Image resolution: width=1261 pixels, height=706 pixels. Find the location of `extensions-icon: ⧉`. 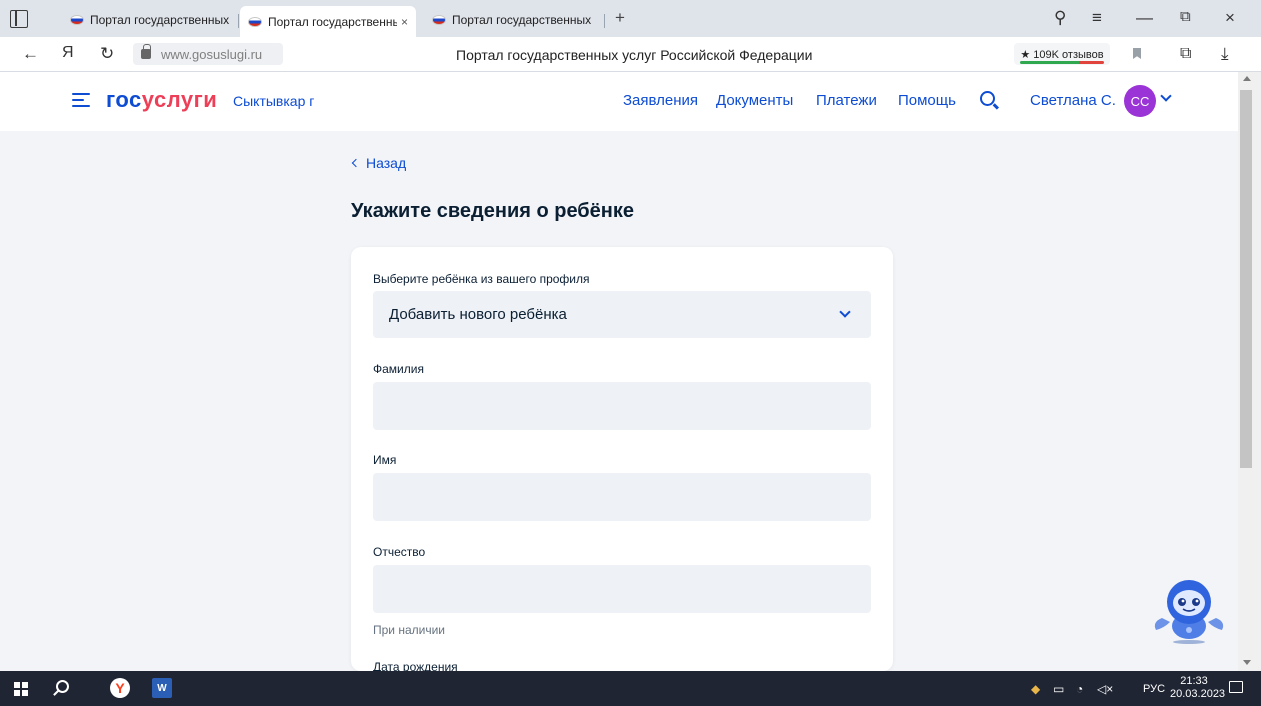

extensions-icon: ⧉ is located at coordinates (1185, 54).